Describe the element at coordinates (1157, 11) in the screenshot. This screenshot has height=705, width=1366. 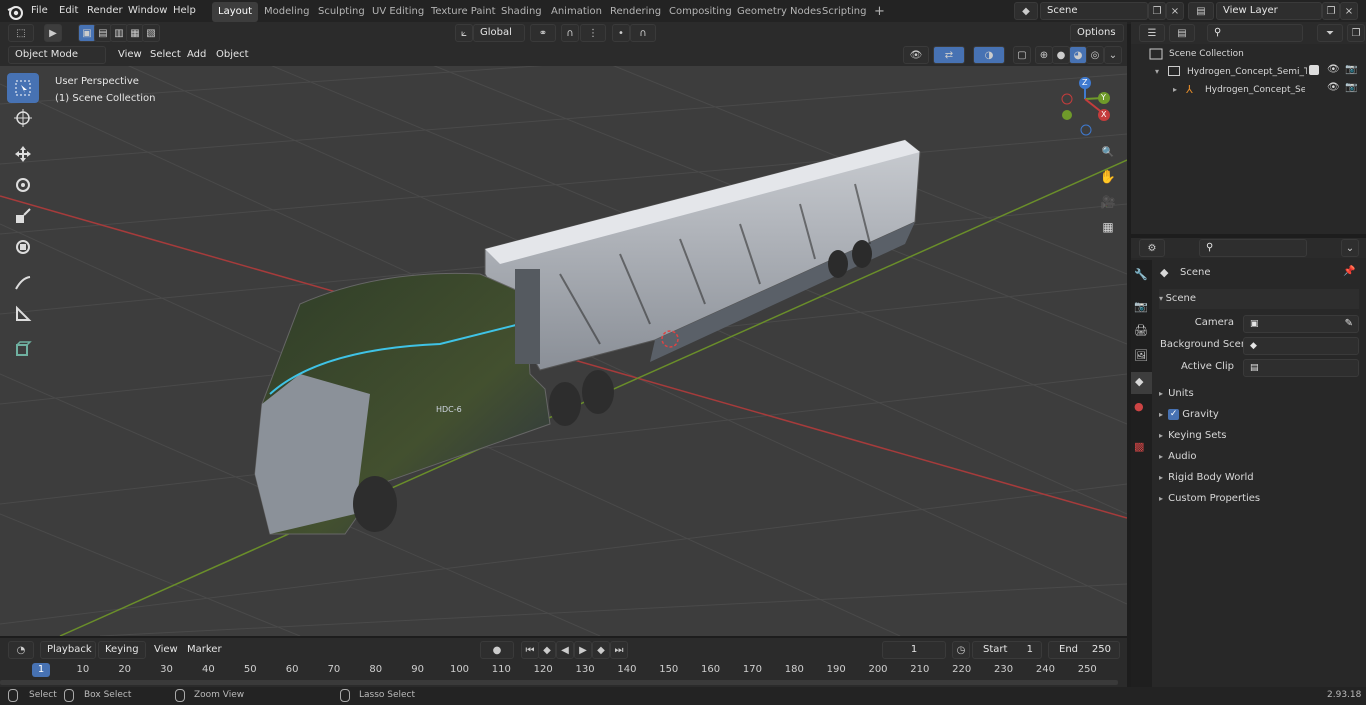
I see `new-scene-icon: ❐` at that location.